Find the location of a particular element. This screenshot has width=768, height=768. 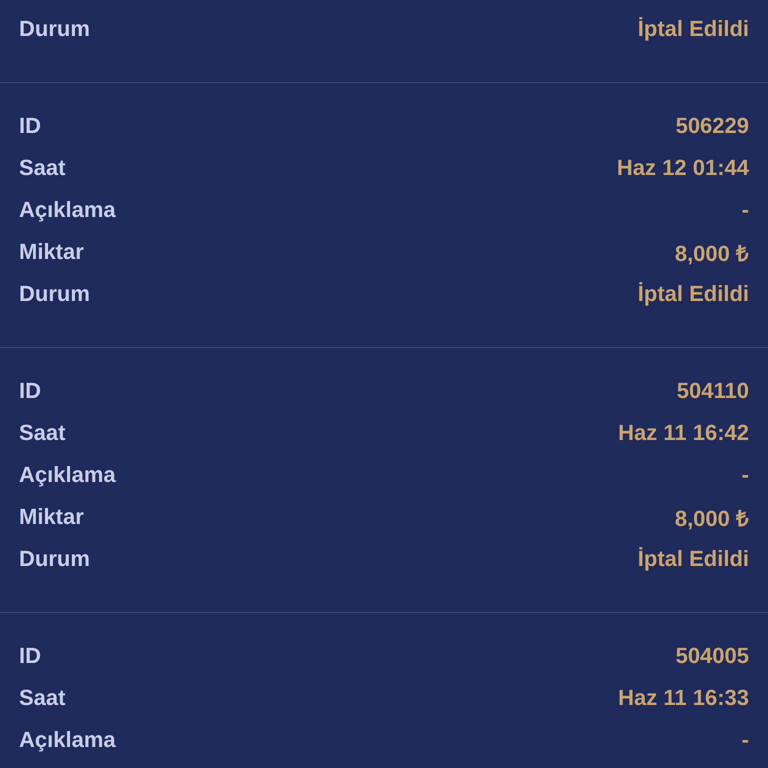

field-value: Haz 12 01:44 is located at coordinates (682, 168).